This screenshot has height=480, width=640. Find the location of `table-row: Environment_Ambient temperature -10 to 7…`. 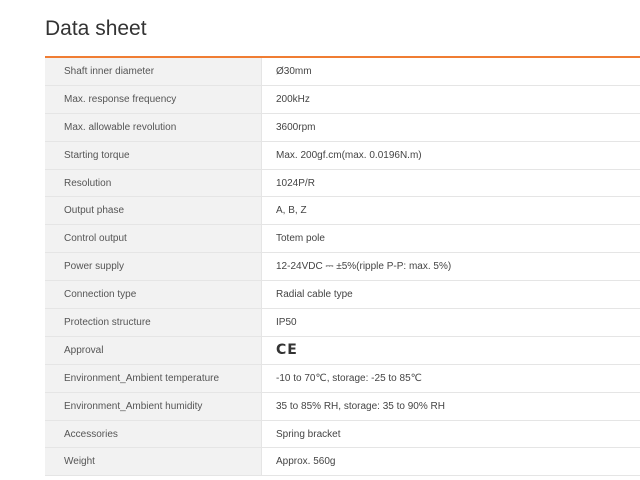

table-row: Environment_Ambient temperature -10 to 7… is located at coordinates (342, 378).